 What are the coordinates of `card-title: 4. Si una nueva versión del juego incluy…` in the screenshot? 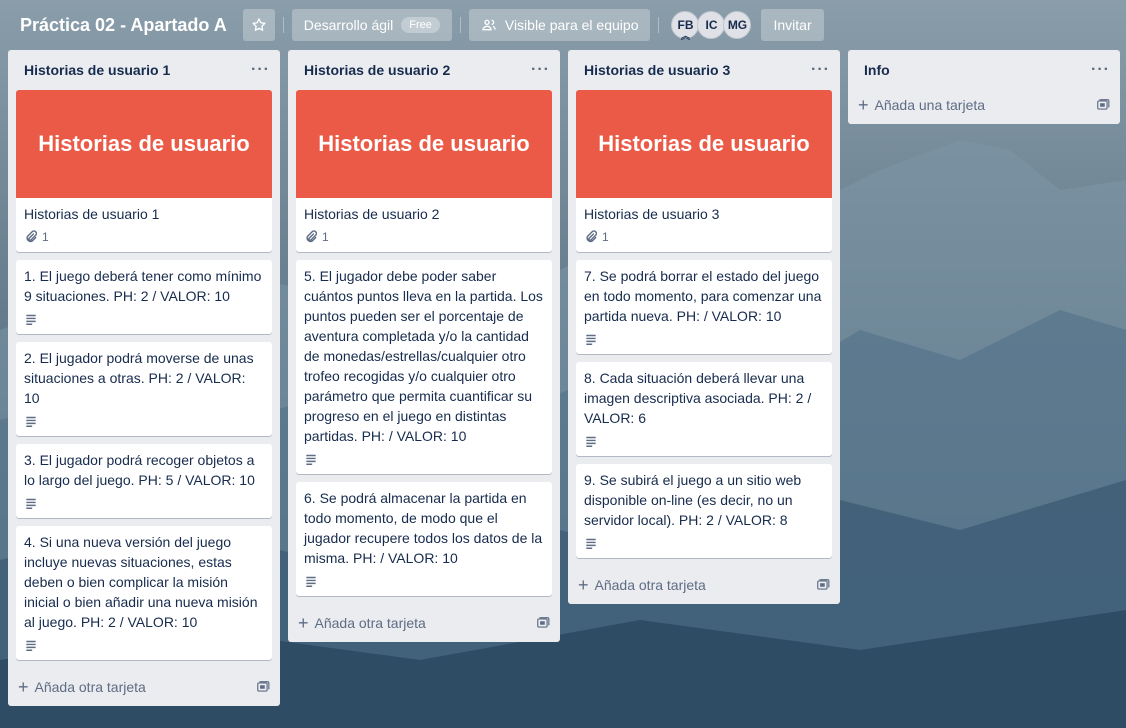 It's located at (141, 582).